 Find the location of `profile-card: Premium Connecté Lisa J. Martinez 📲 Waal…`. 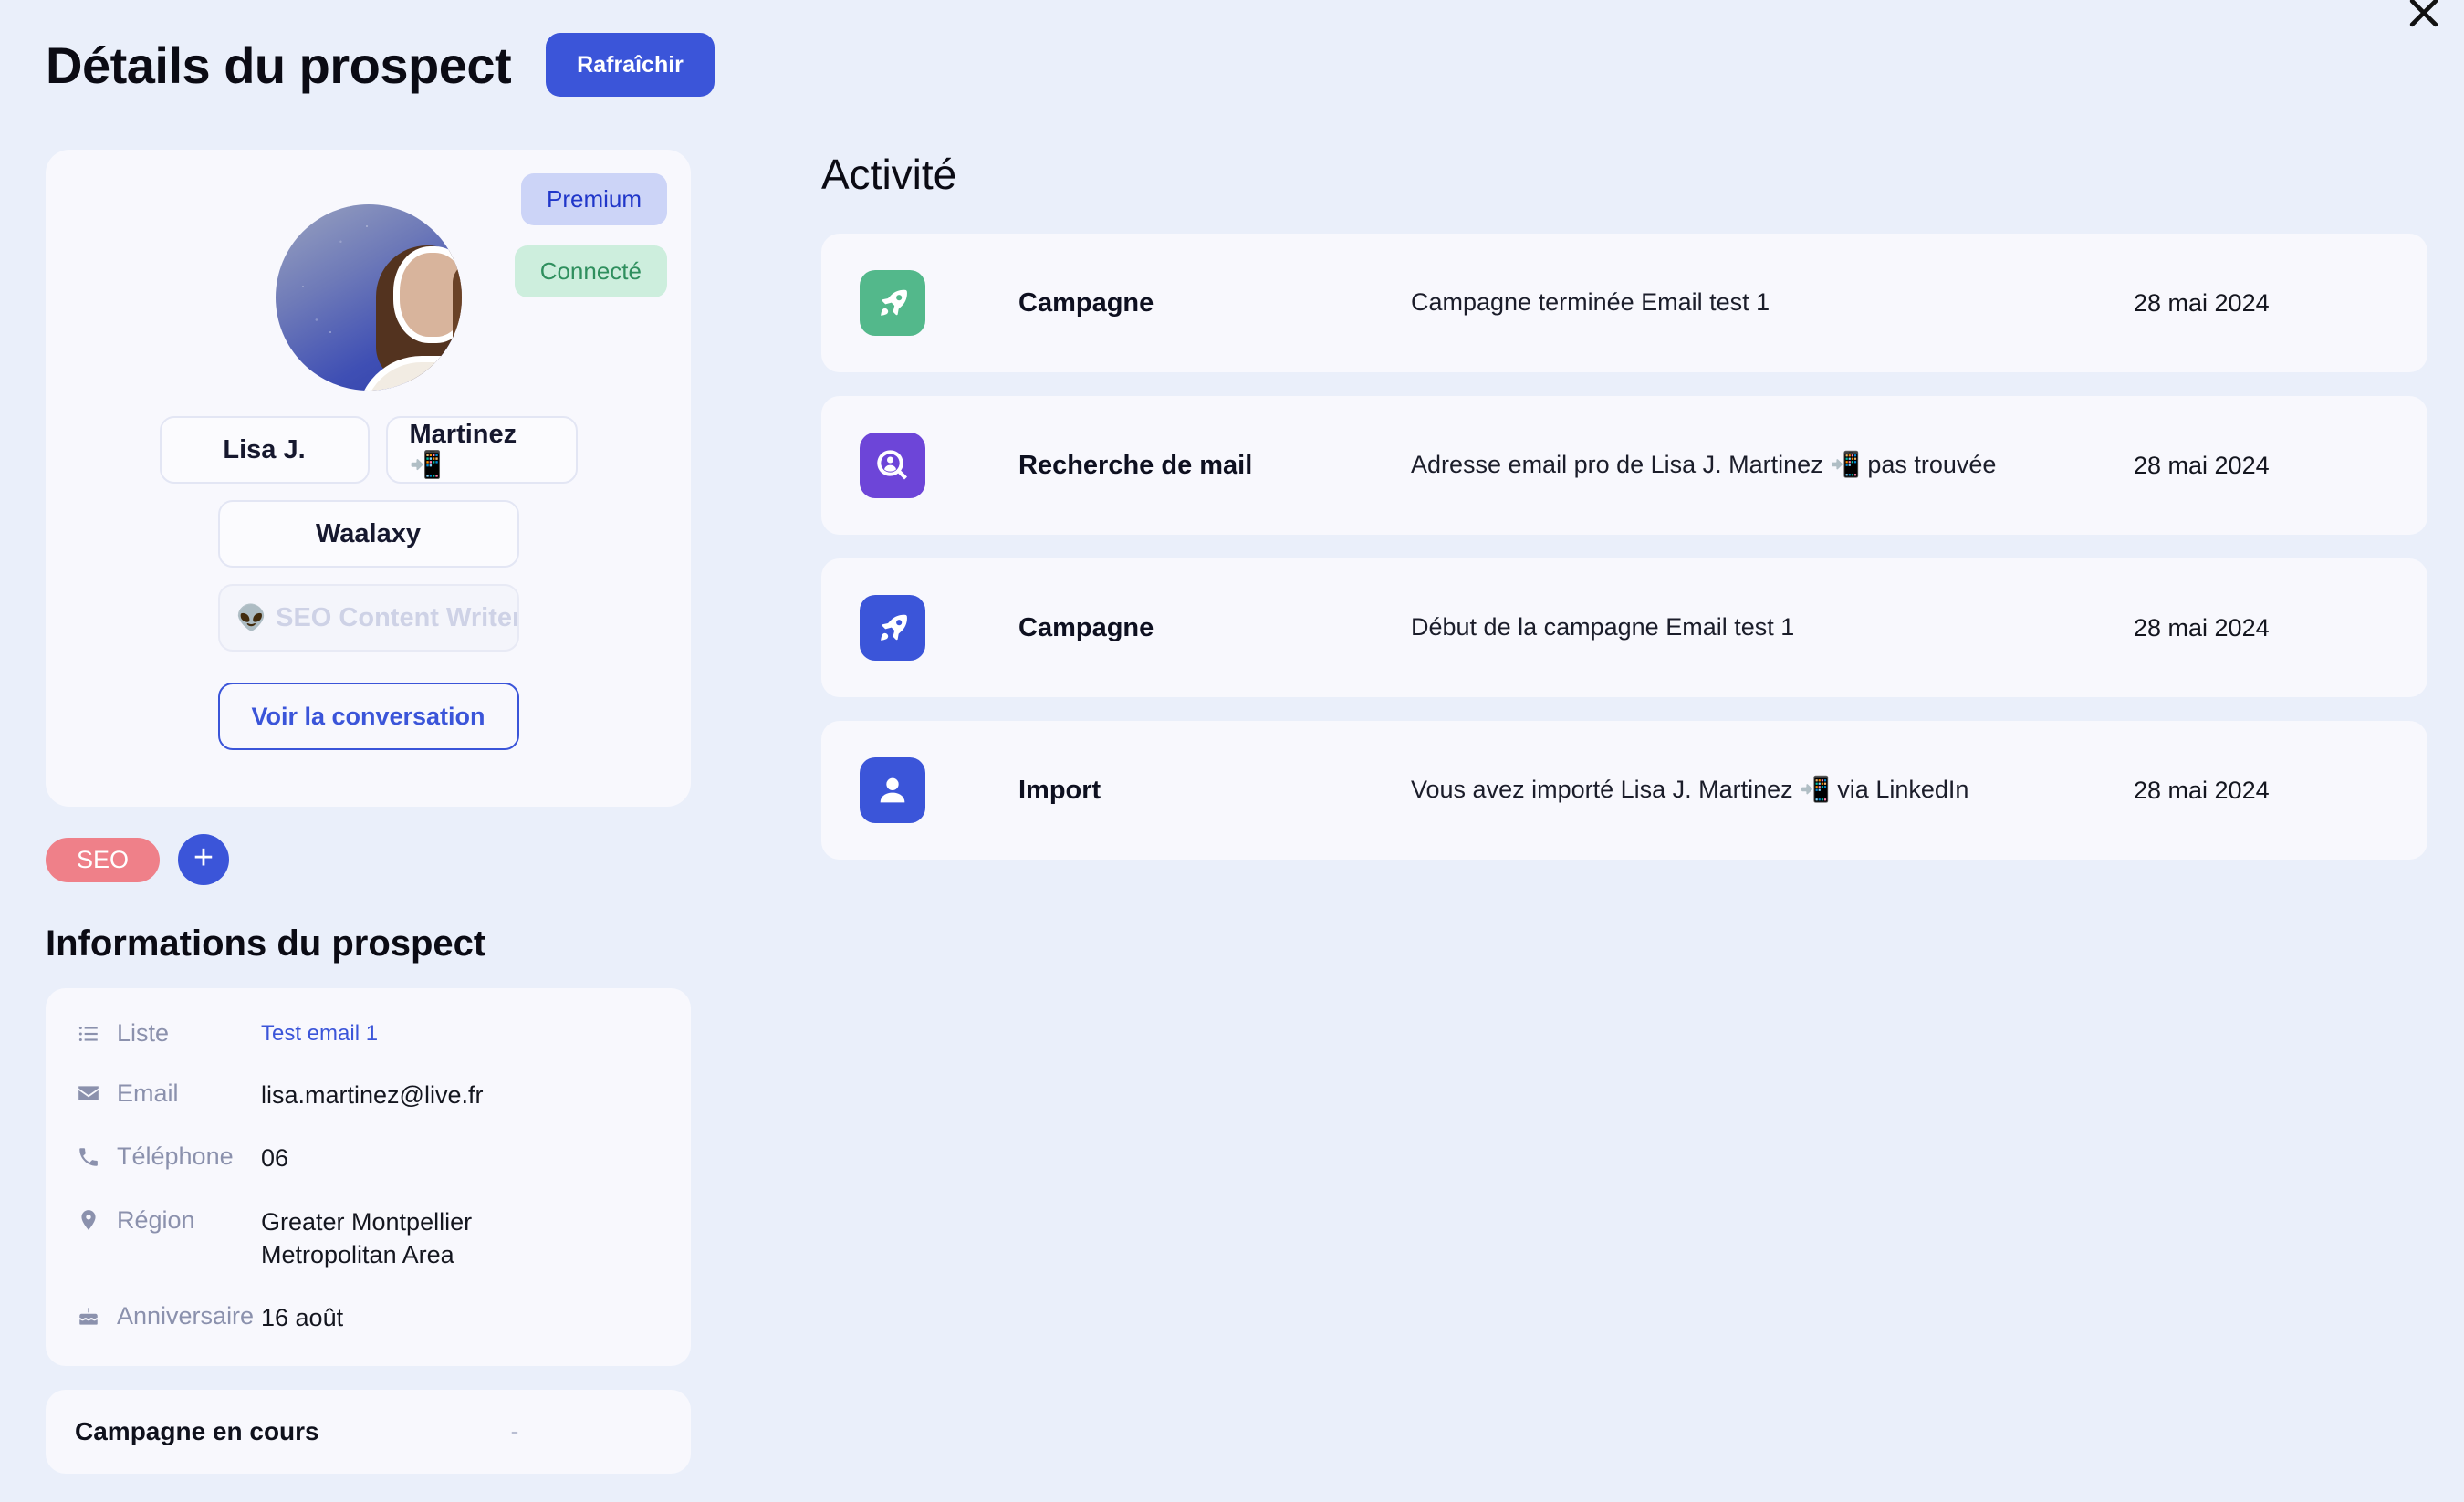

profile-card: Premium Connecté Lisa J. Martinez 📲 Waal… is located at coordinates (368, 479).